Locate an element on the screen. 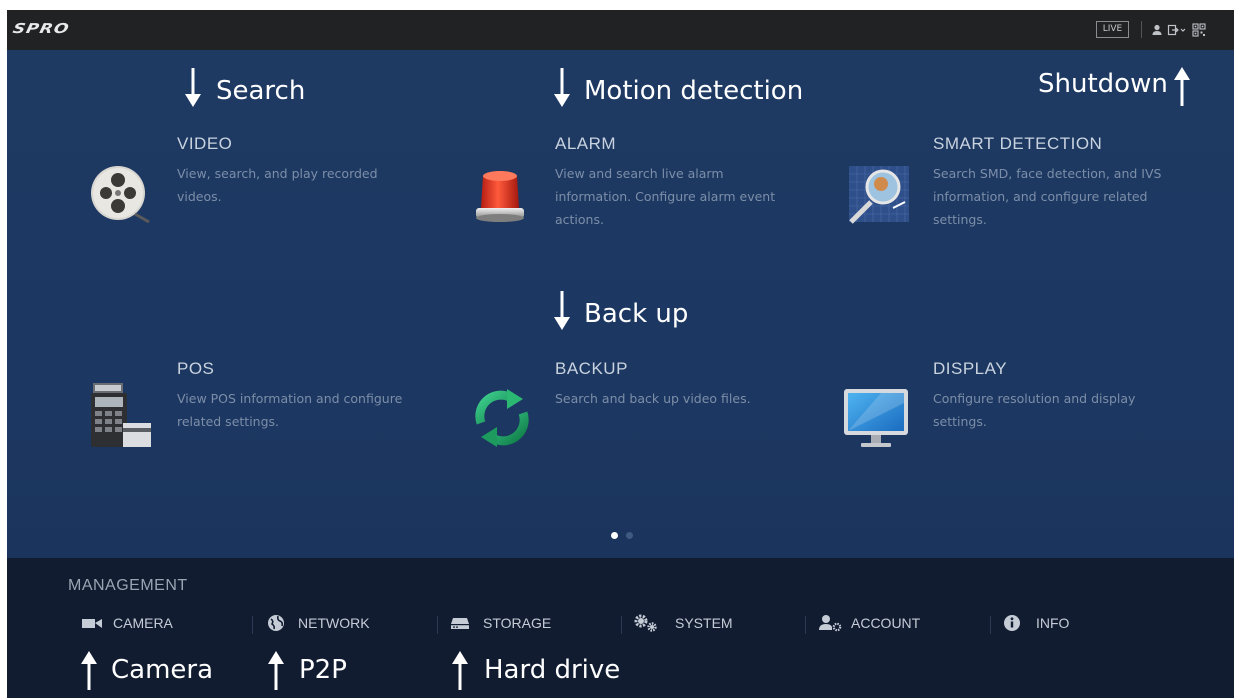 The height and width of the screenshot is (698, 1234). annotation-shutdown: Shutdown is located at coordinates (1103, 84).